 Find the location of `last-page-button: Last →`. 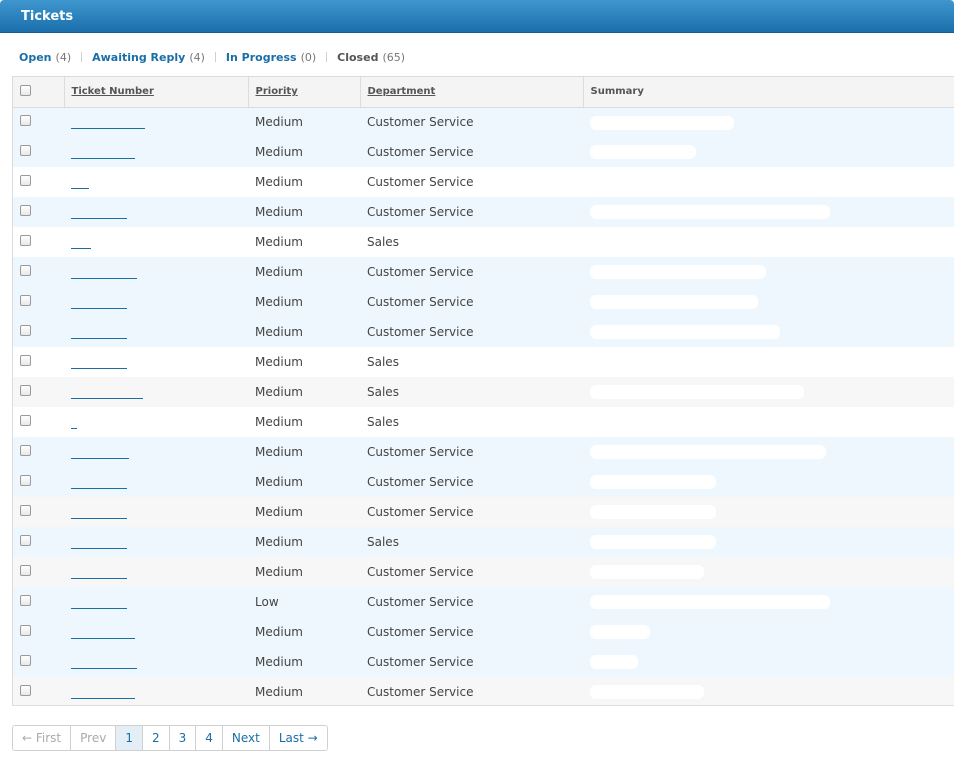

last-page-button: Last → is located at coordinates (298, 738).